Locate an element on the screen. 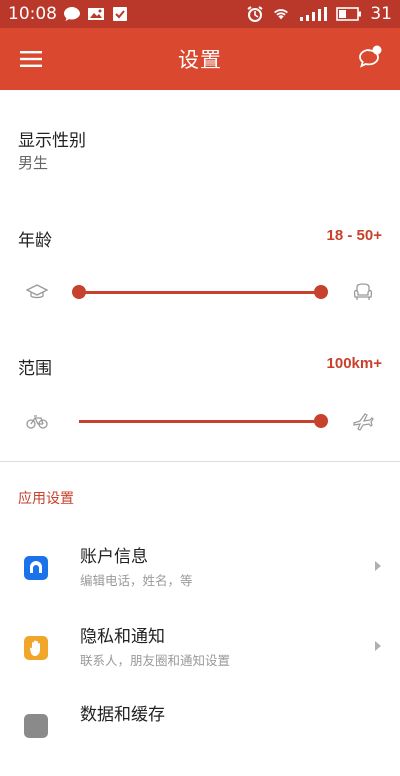  chat-notification-icon is located at coordinates (370, 56).